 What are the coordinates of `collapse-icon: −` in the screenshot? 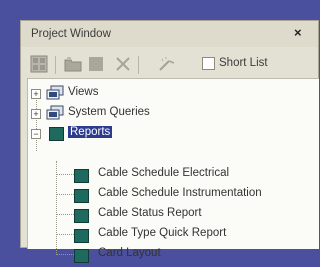 It's located at (36, 134).